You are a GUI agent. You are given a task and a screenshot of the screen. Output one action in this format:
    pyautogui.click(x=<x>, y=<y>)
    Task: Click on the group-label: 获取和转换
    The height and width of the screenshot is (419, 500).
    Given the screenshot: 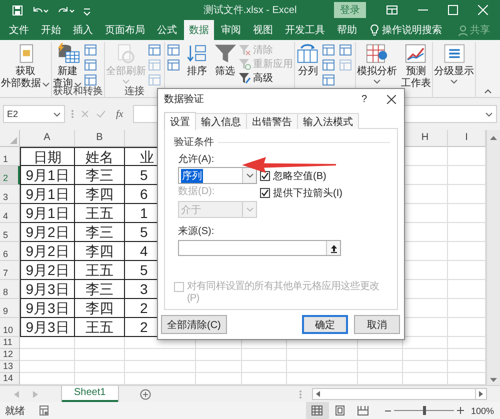 What is the action you would take?
    pyautogui.click(x=78, y=92)
    